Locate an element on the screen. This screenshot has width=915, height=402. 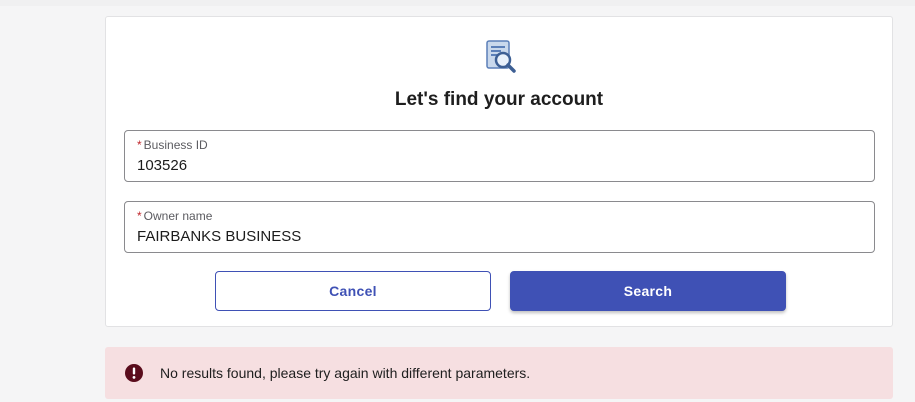
search-document-icon is located at coordinates (501, 57).